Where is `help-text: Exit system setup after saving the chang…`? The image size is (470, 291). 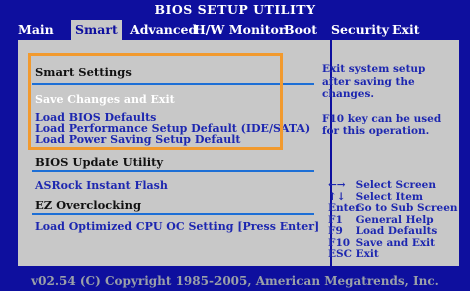
help-text: Exit system setup after saving the chang… is located at coordinates (382, 100).